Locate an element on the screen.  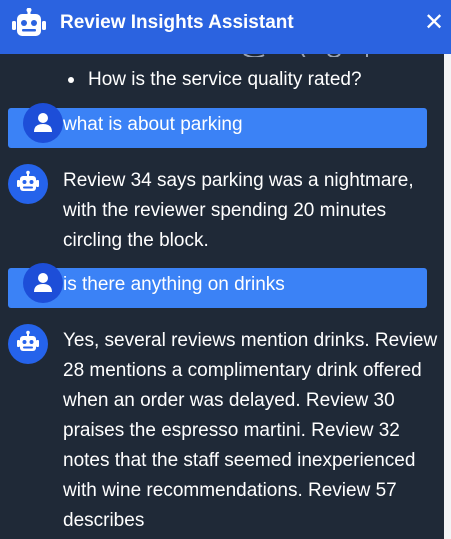
bullet-text: How is the service quality rated? is located at coordinates (225, 79).